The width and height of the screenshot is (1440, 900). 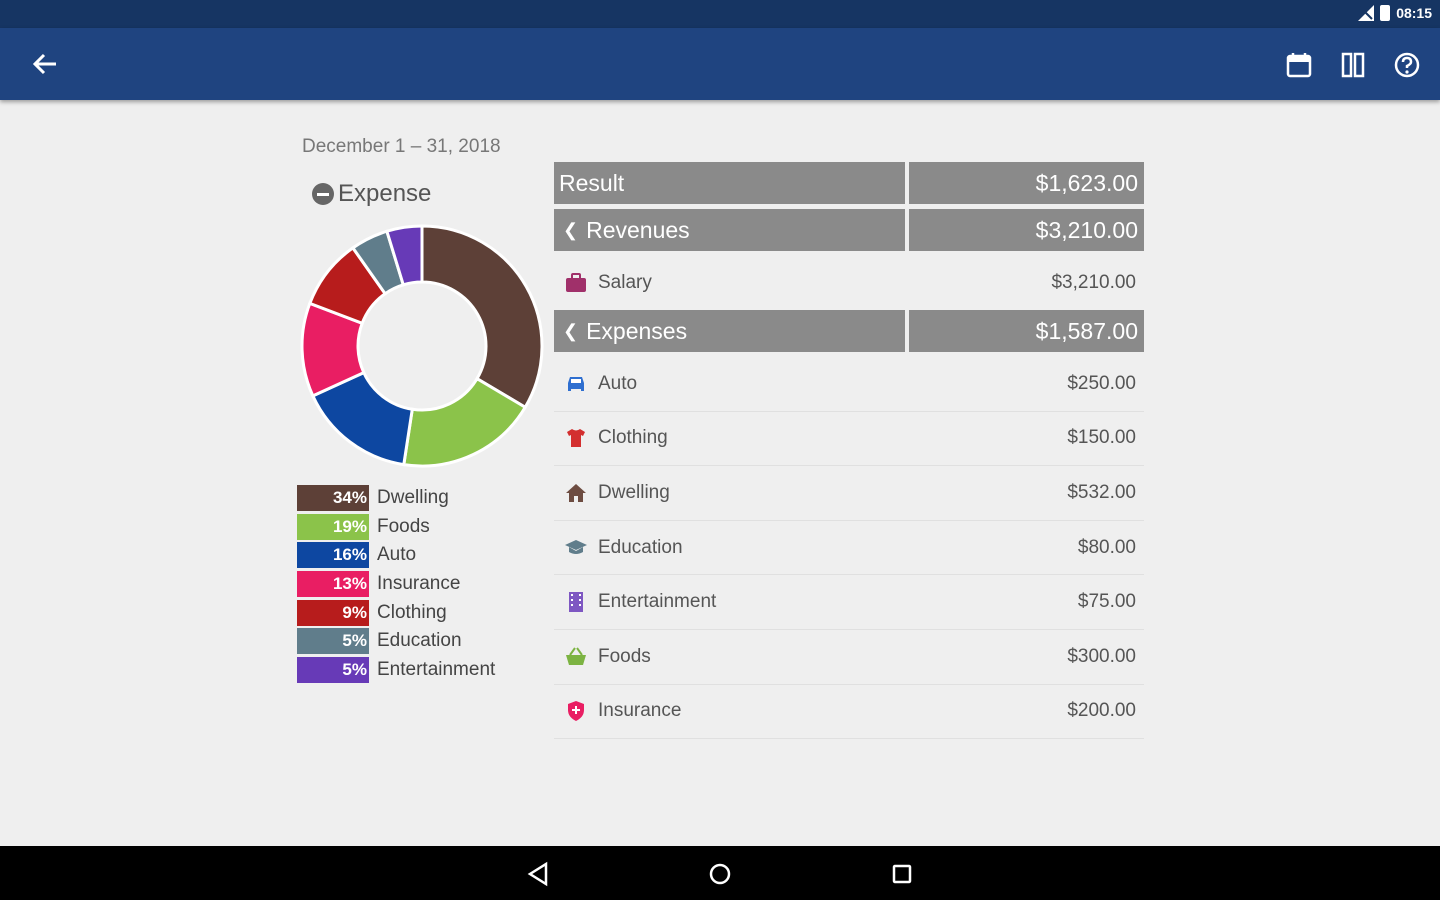 What do you see at coordinates (333, 612) in the screenshot?
I see `legend-percent: 9%` at bounding box center [333, 612].